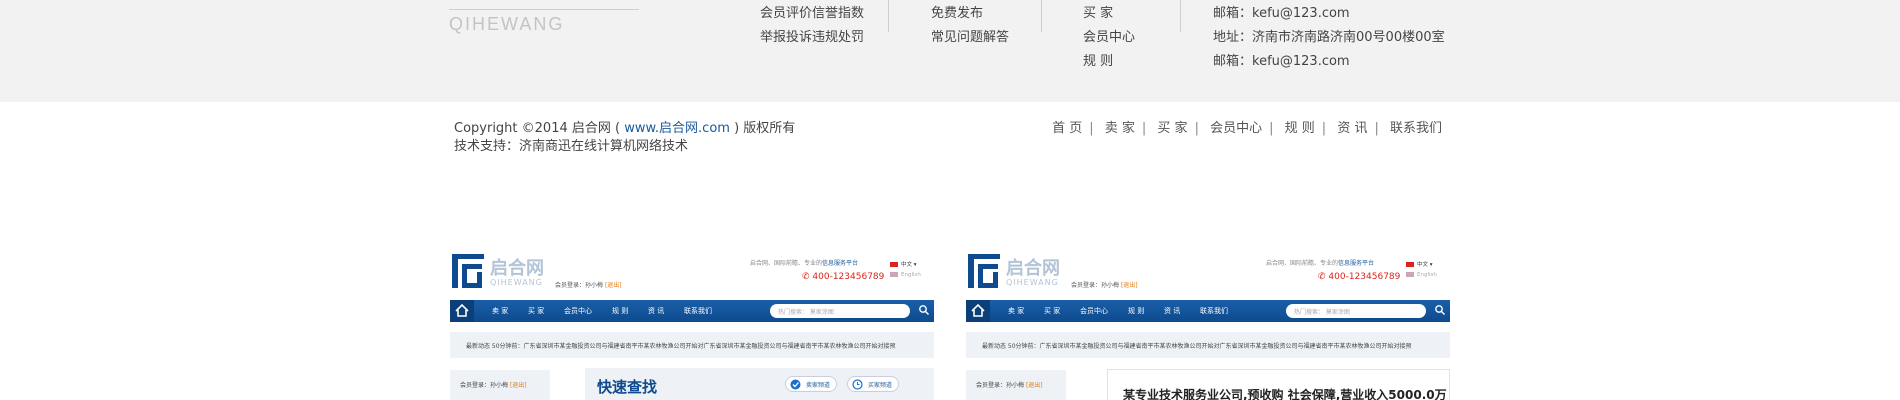  I want to click on bottom-nav-home: 首 页, so click(1067, 128).